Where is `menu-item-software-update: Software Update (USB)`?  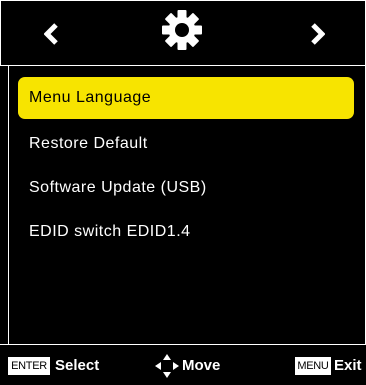 menu-item-software-update: Software Update (USB) is located at coordinates (186, 188).